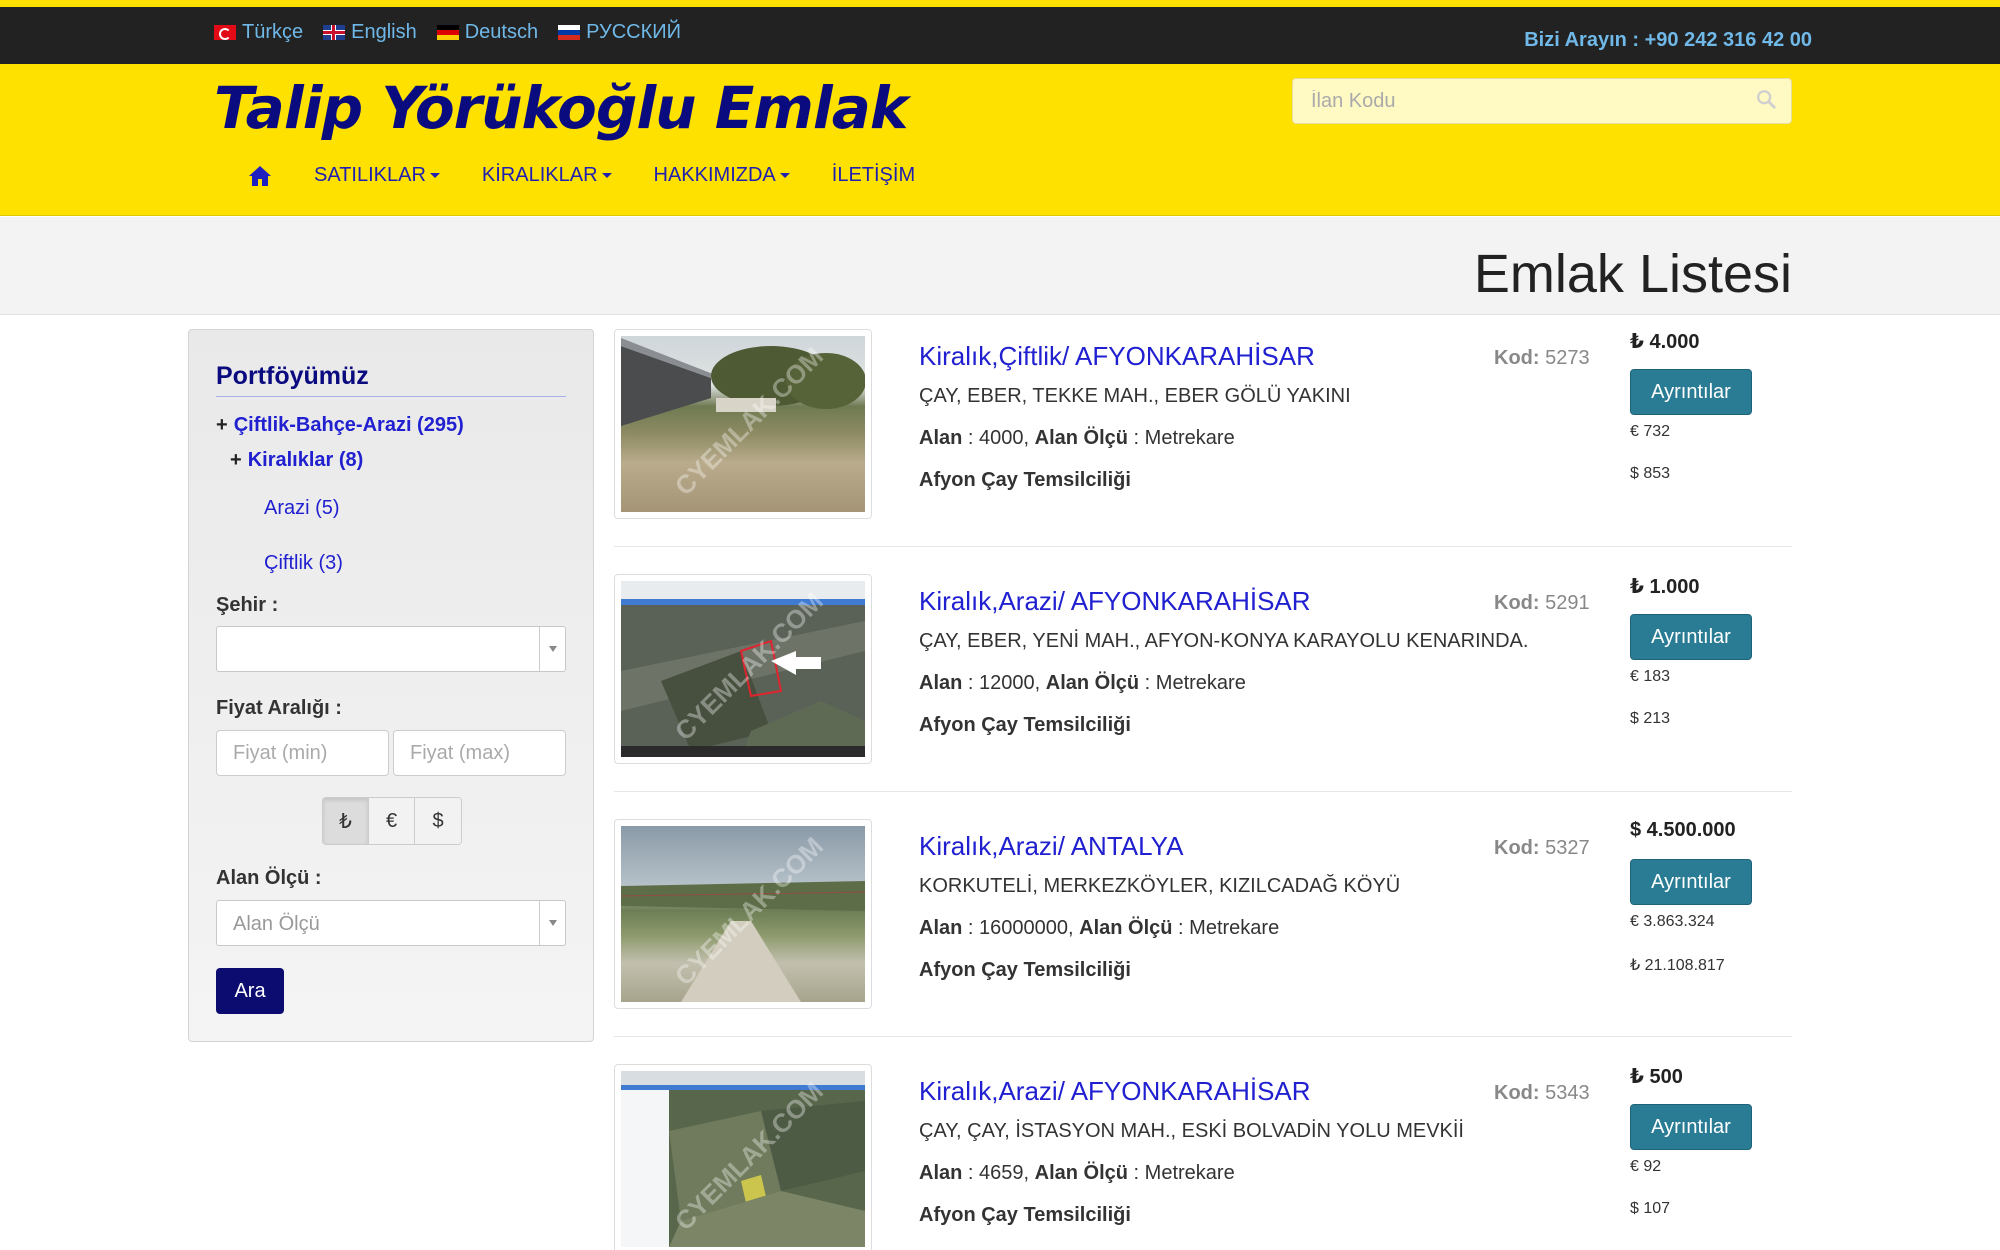 The height and width of the screenshot is (1250, 2000). Describe the element at coordinates (1650, 676) in the screenshot. I see `listing-price-alt: € 183` at that location.